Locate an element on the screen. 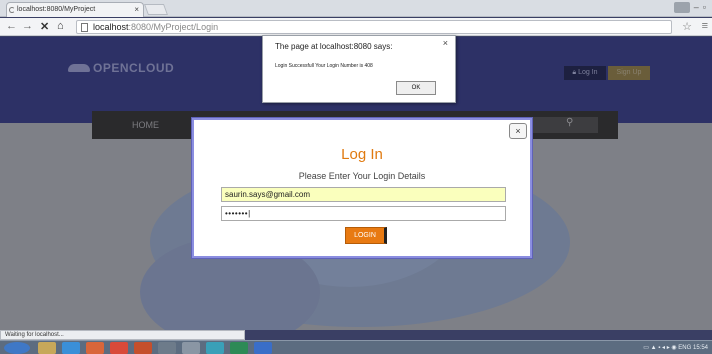  stop-icon: ✕ is located at coordinates (44, 26).